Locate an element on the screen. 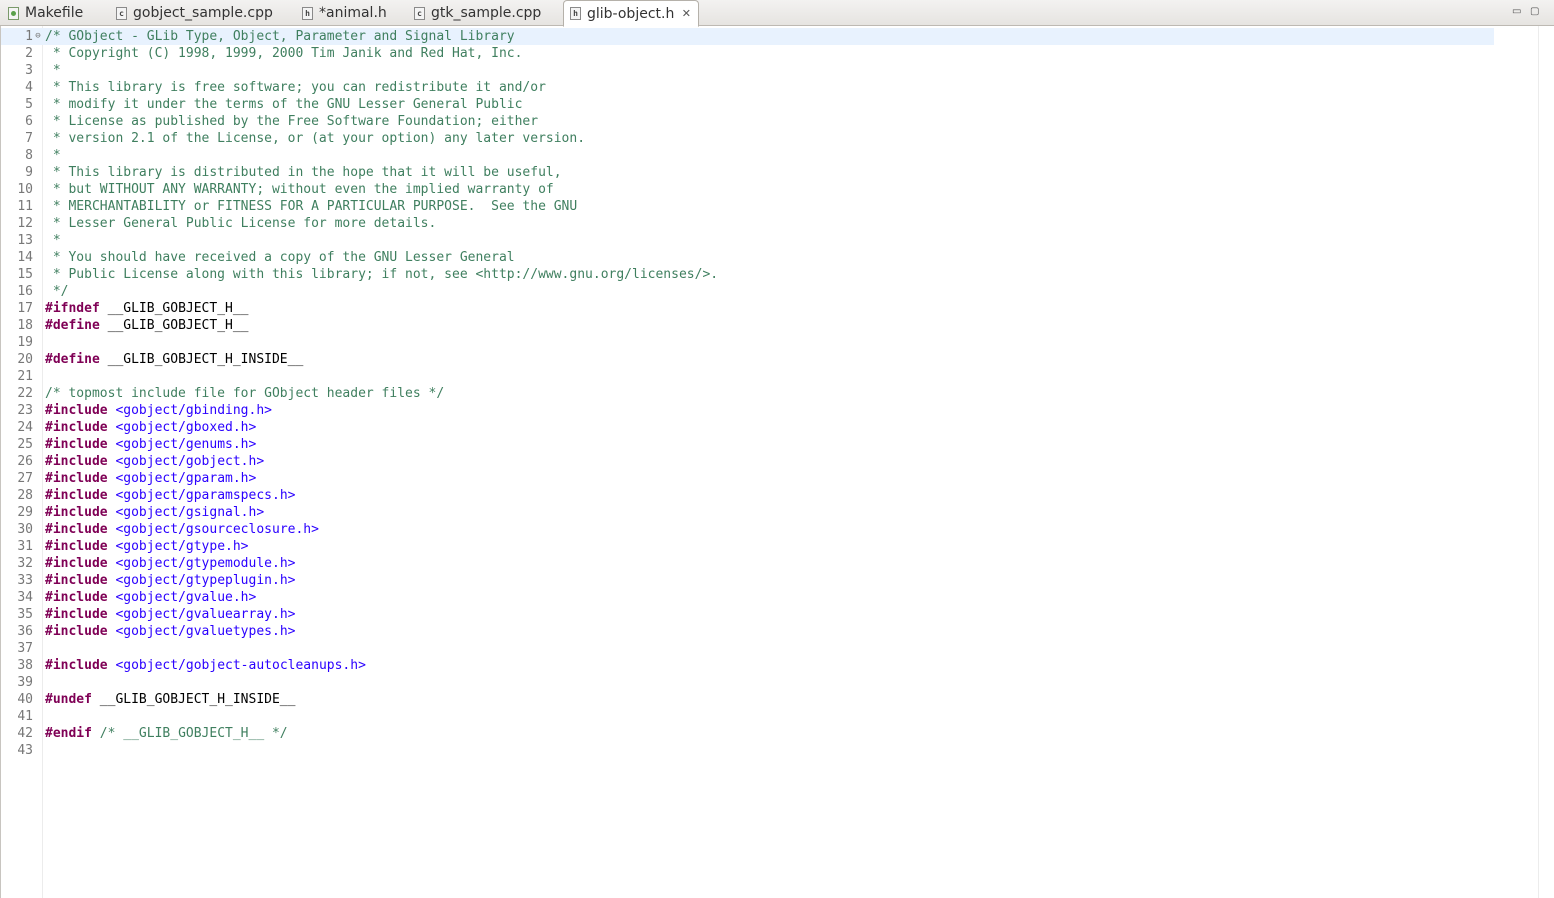  line-number: 38 is located at coordinates (25, 665).